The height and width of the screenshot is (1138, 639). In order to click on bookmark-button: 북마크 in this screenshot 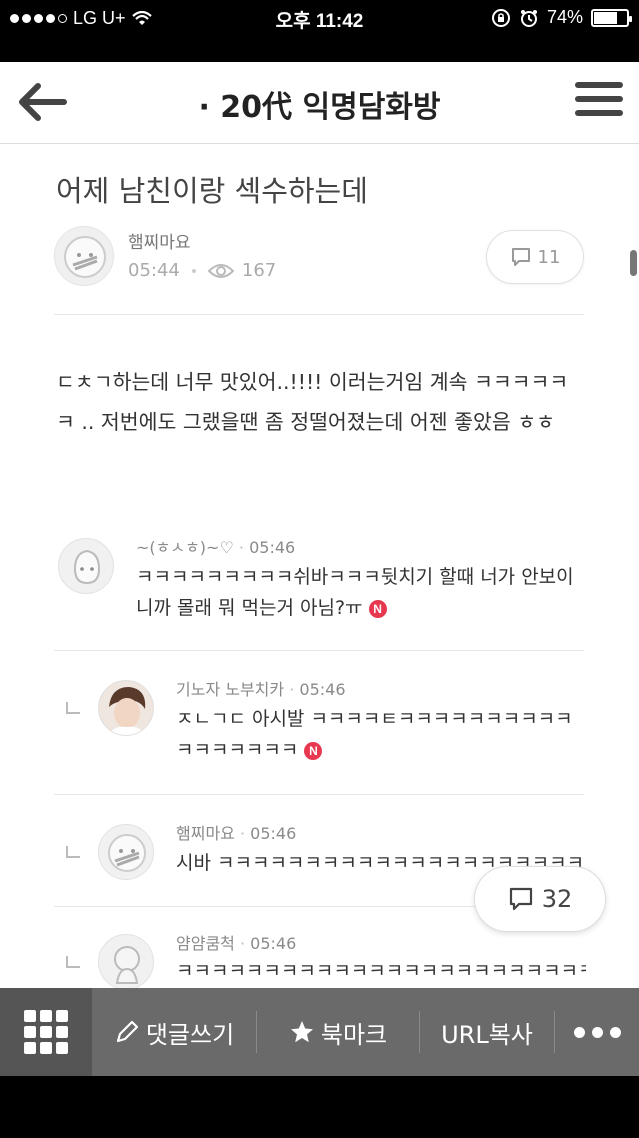, I will do `click(338, 1032)`.